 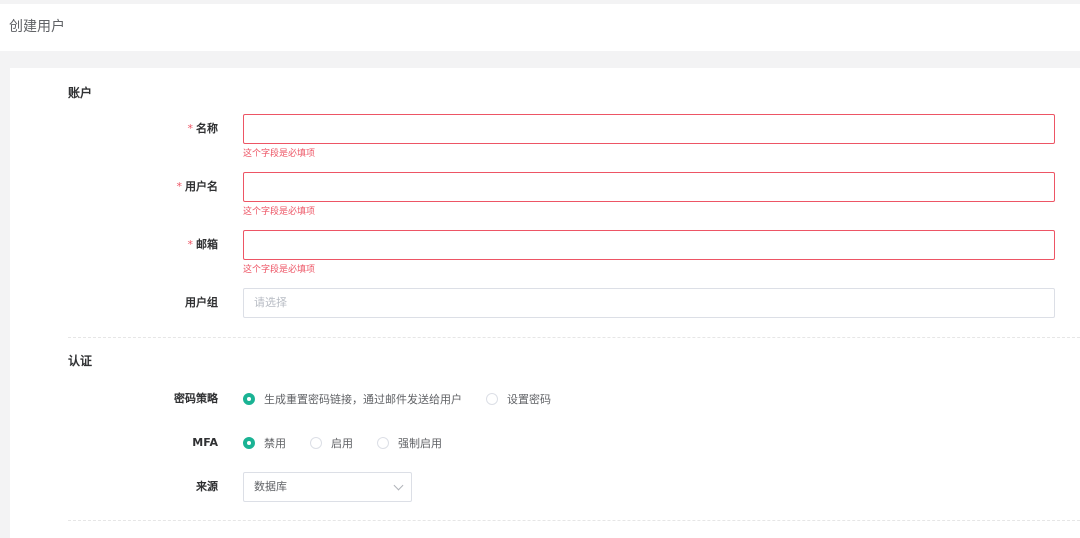 I want to click on username-label-text: 用户名, so click(x=201, y=186).